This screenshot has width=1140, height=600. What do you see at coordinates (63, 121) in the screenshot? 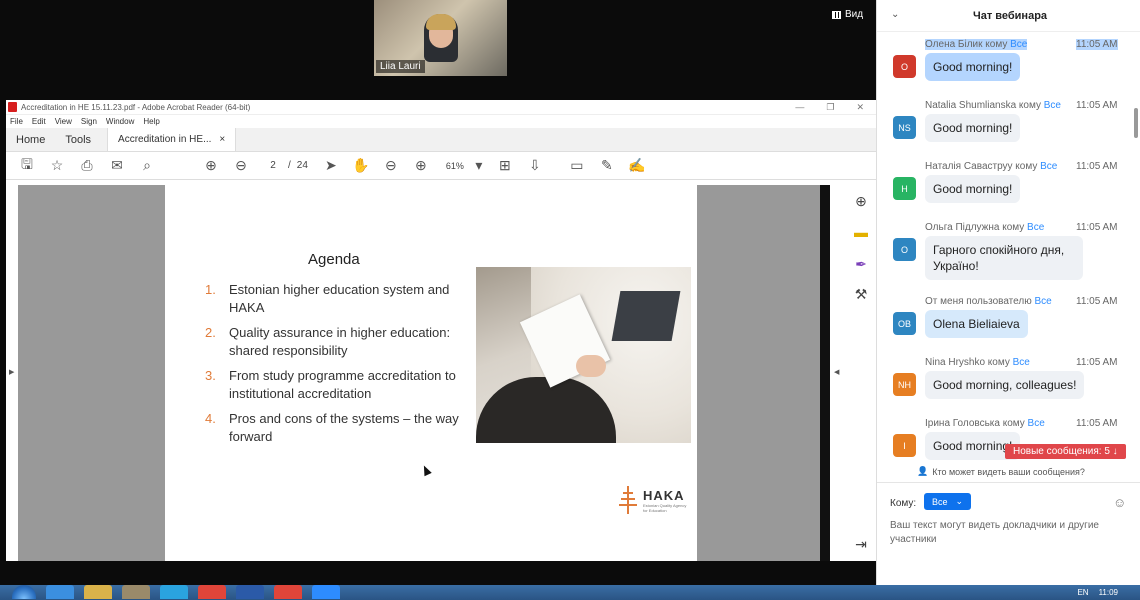
I see `menu-view: View` at bounding box center [63, 121].